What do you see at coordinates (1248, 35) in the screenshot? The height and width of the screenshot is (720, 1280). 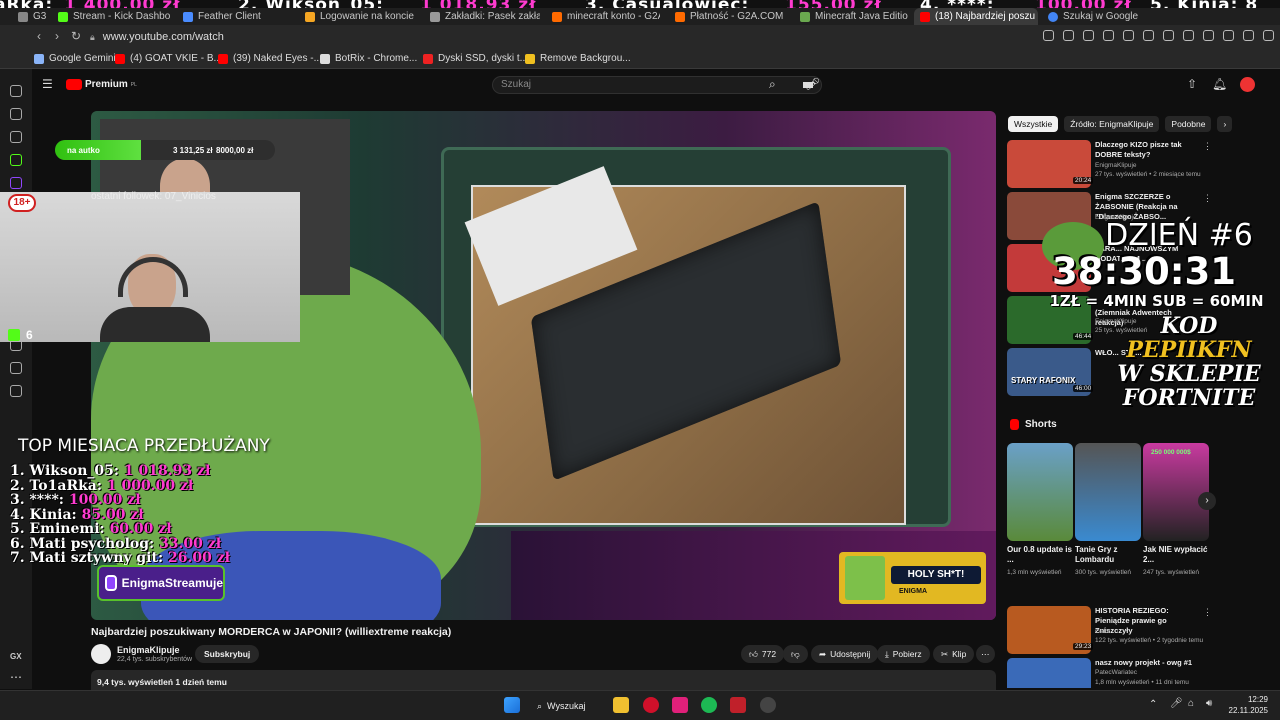 I see `download-icon` at bounding box center [1248, 35].